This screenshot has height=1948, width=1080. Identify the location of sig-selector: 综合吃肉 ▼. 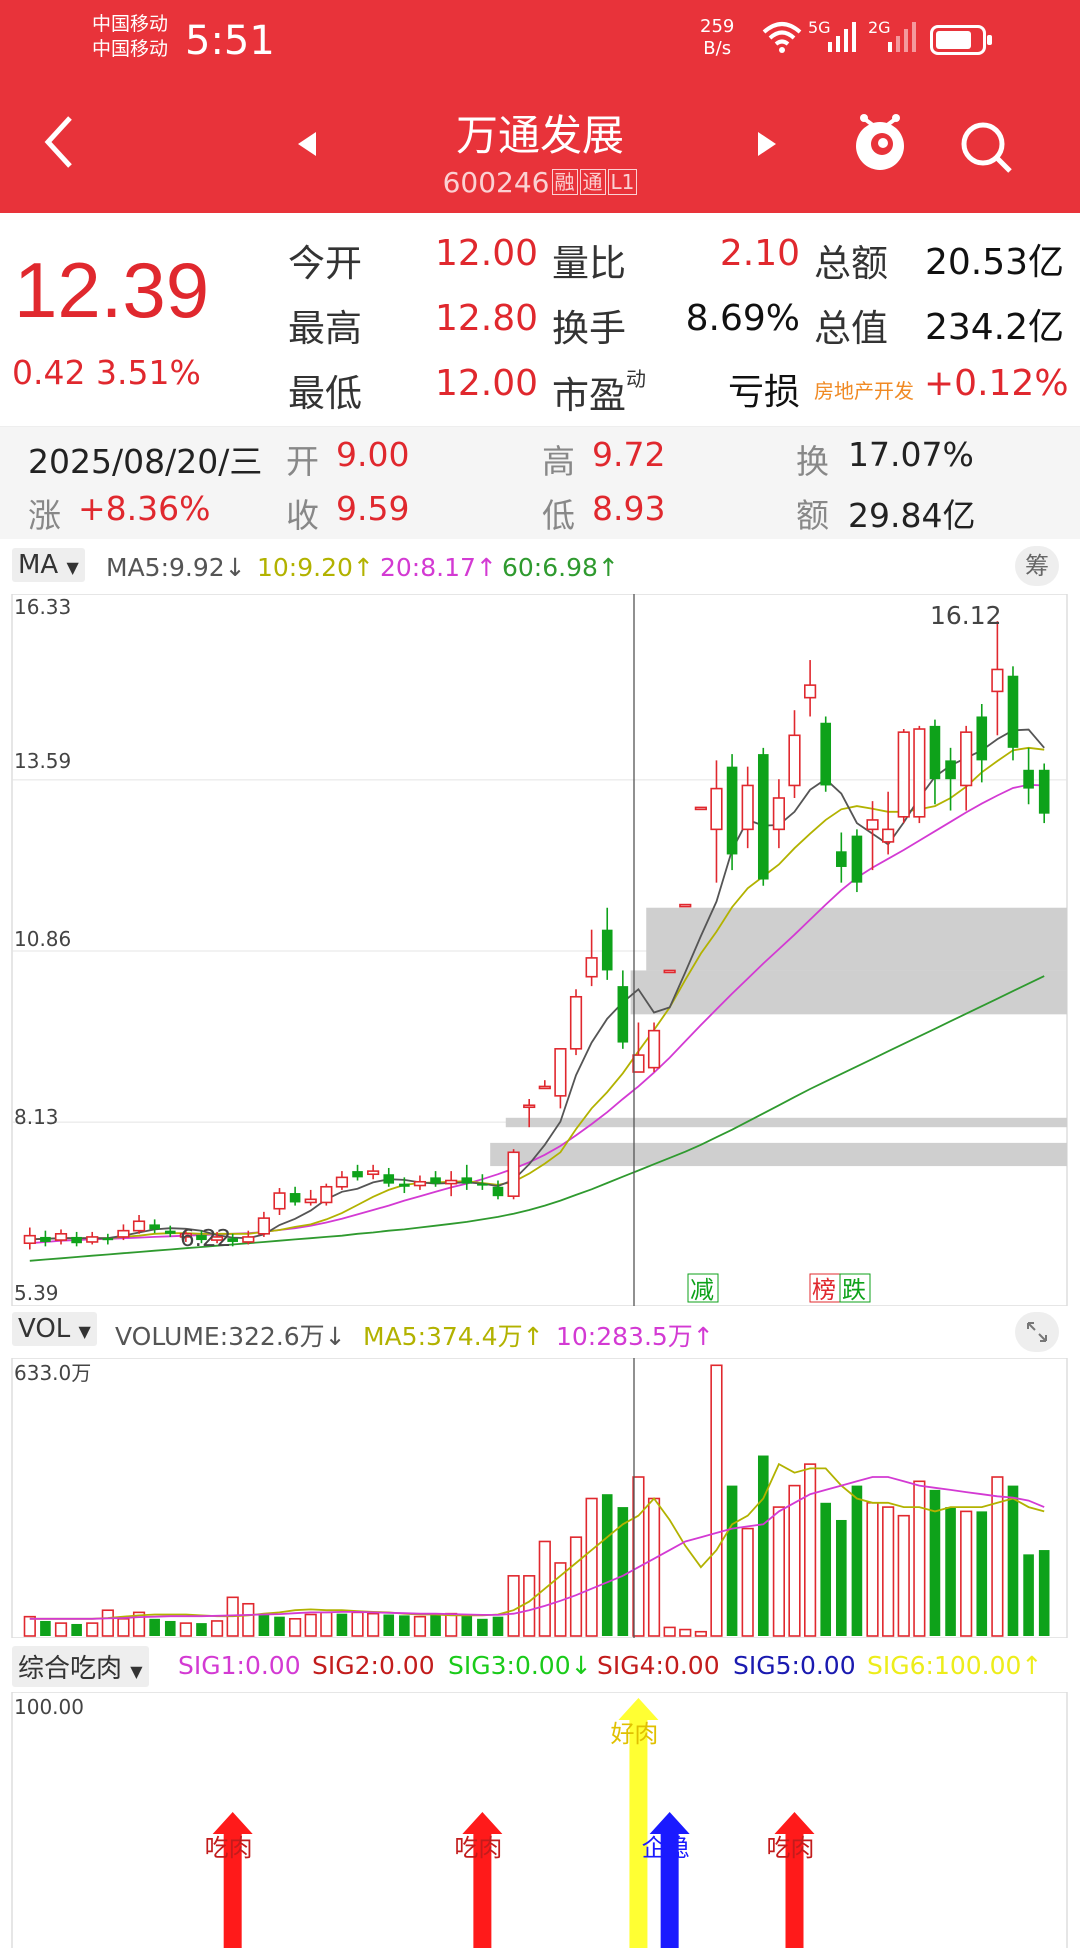
(80, 1666).